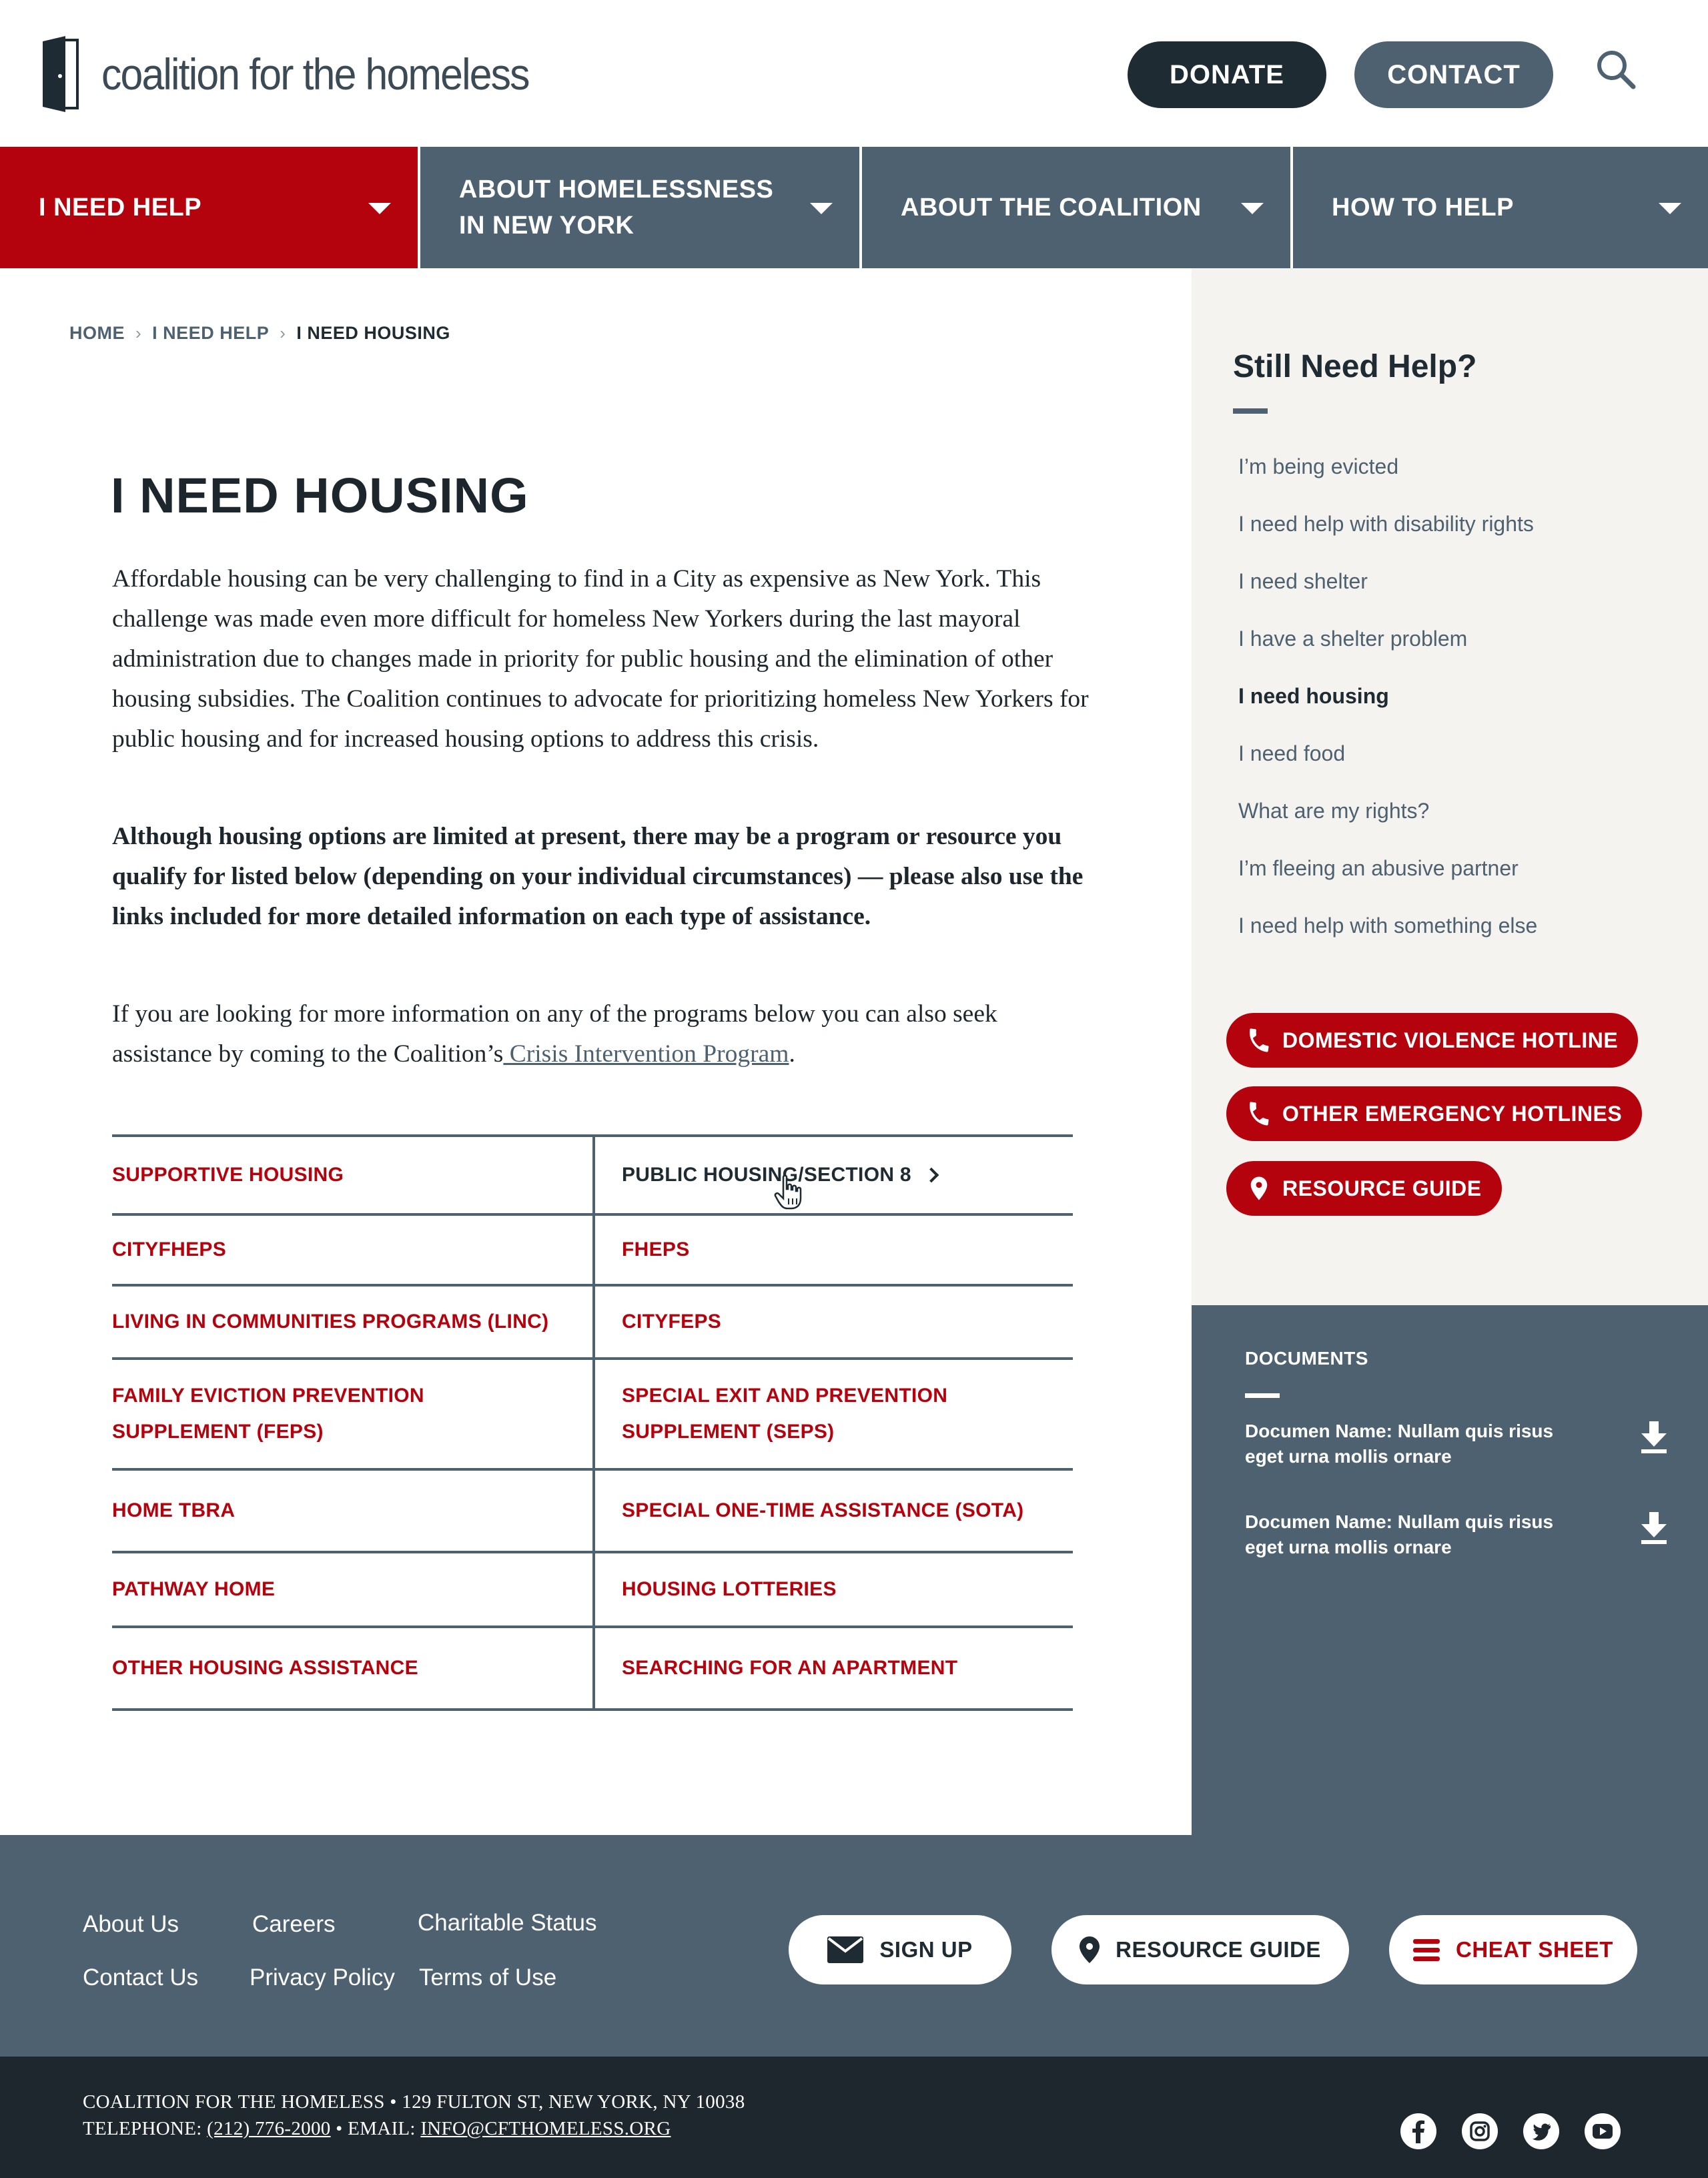 This screenshot has height=2178, width=1708. I want to click on nav-label: I NEED HELP, so click(121, 208).